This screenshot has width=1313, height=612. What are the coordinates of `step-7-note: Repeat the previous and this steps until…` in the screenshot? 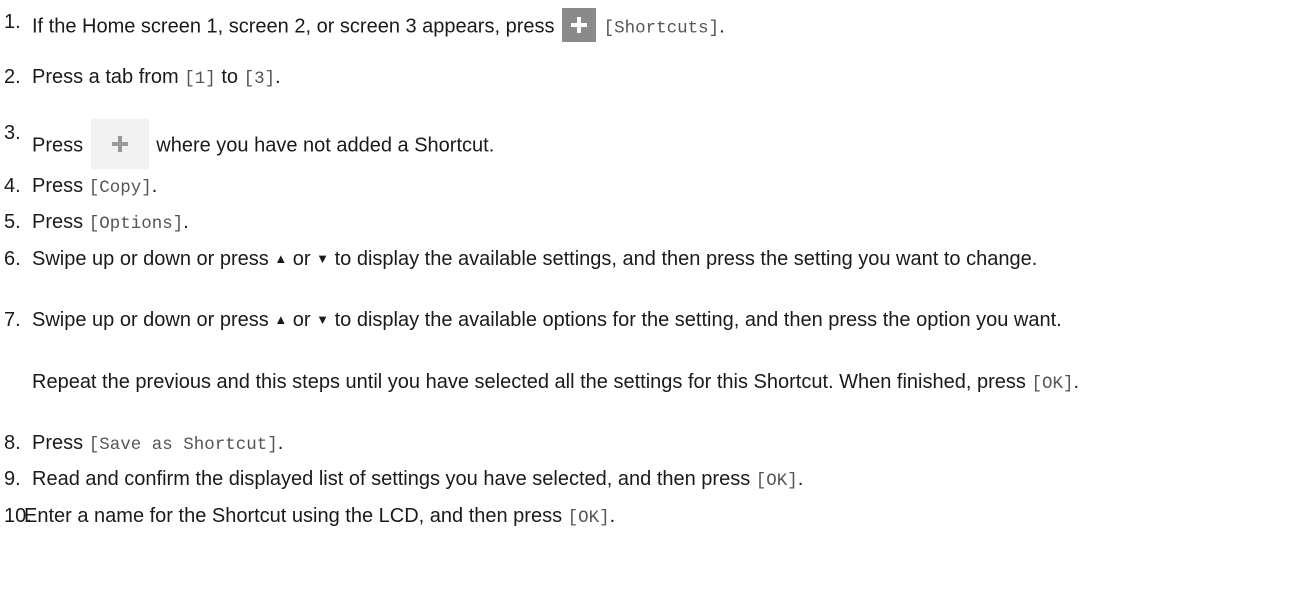 It's located at (664, 383).